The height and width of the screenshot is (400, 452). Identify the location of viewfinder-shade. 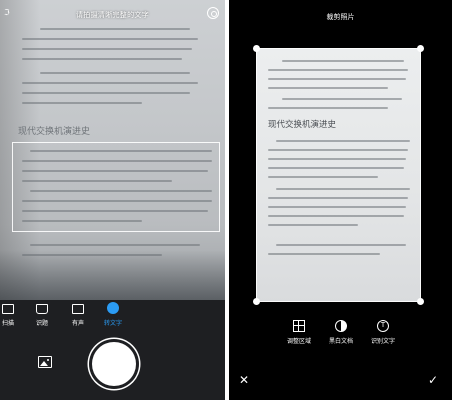
(112, 275).